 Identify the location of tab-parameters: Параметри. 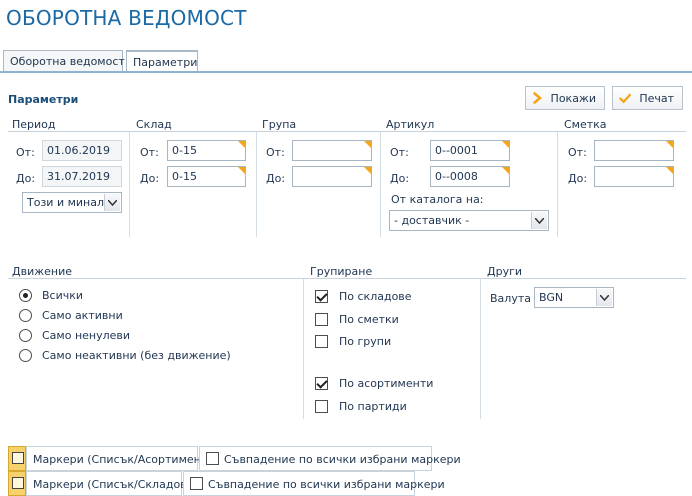
(162, 61).